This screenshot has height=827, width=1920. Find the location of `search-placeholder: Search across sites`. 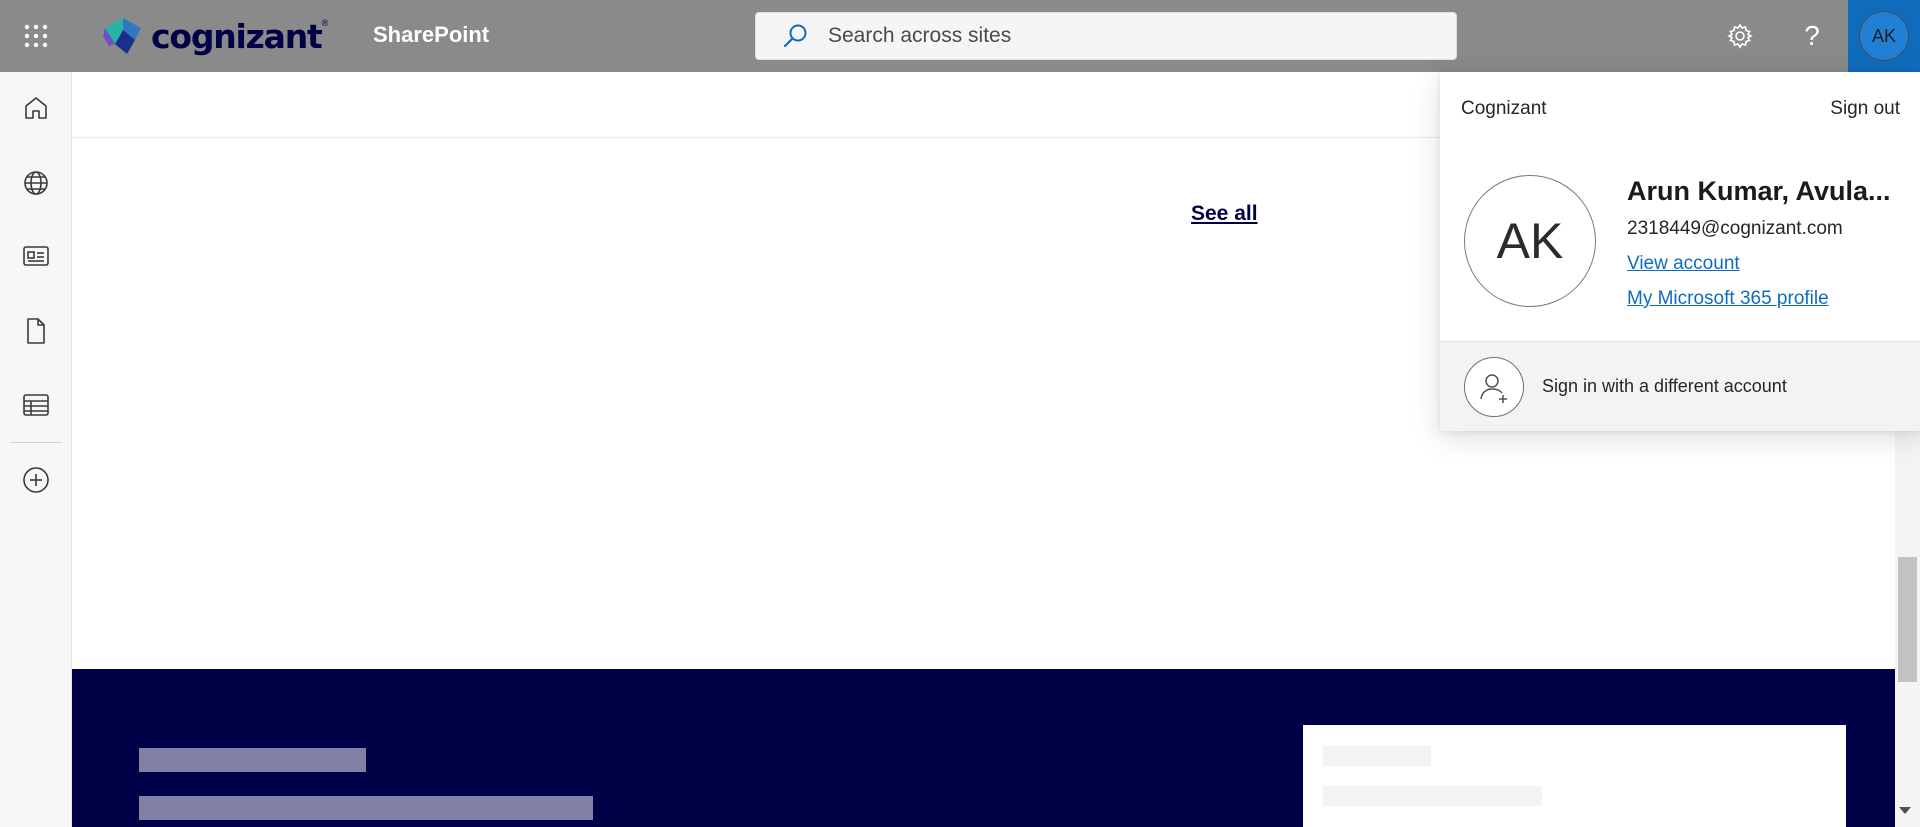

search-placeholder: Search across sites is located at coordinates (920, 35).